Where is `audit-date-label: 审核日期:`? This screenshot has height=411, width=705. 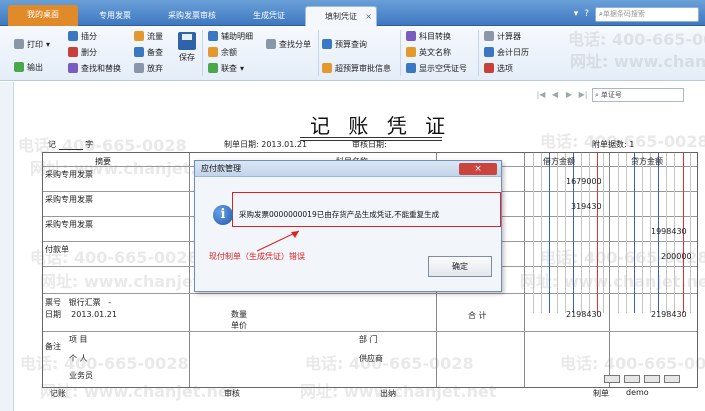
audit-date-label: 审核日期: is located at coordinates (369, 144).